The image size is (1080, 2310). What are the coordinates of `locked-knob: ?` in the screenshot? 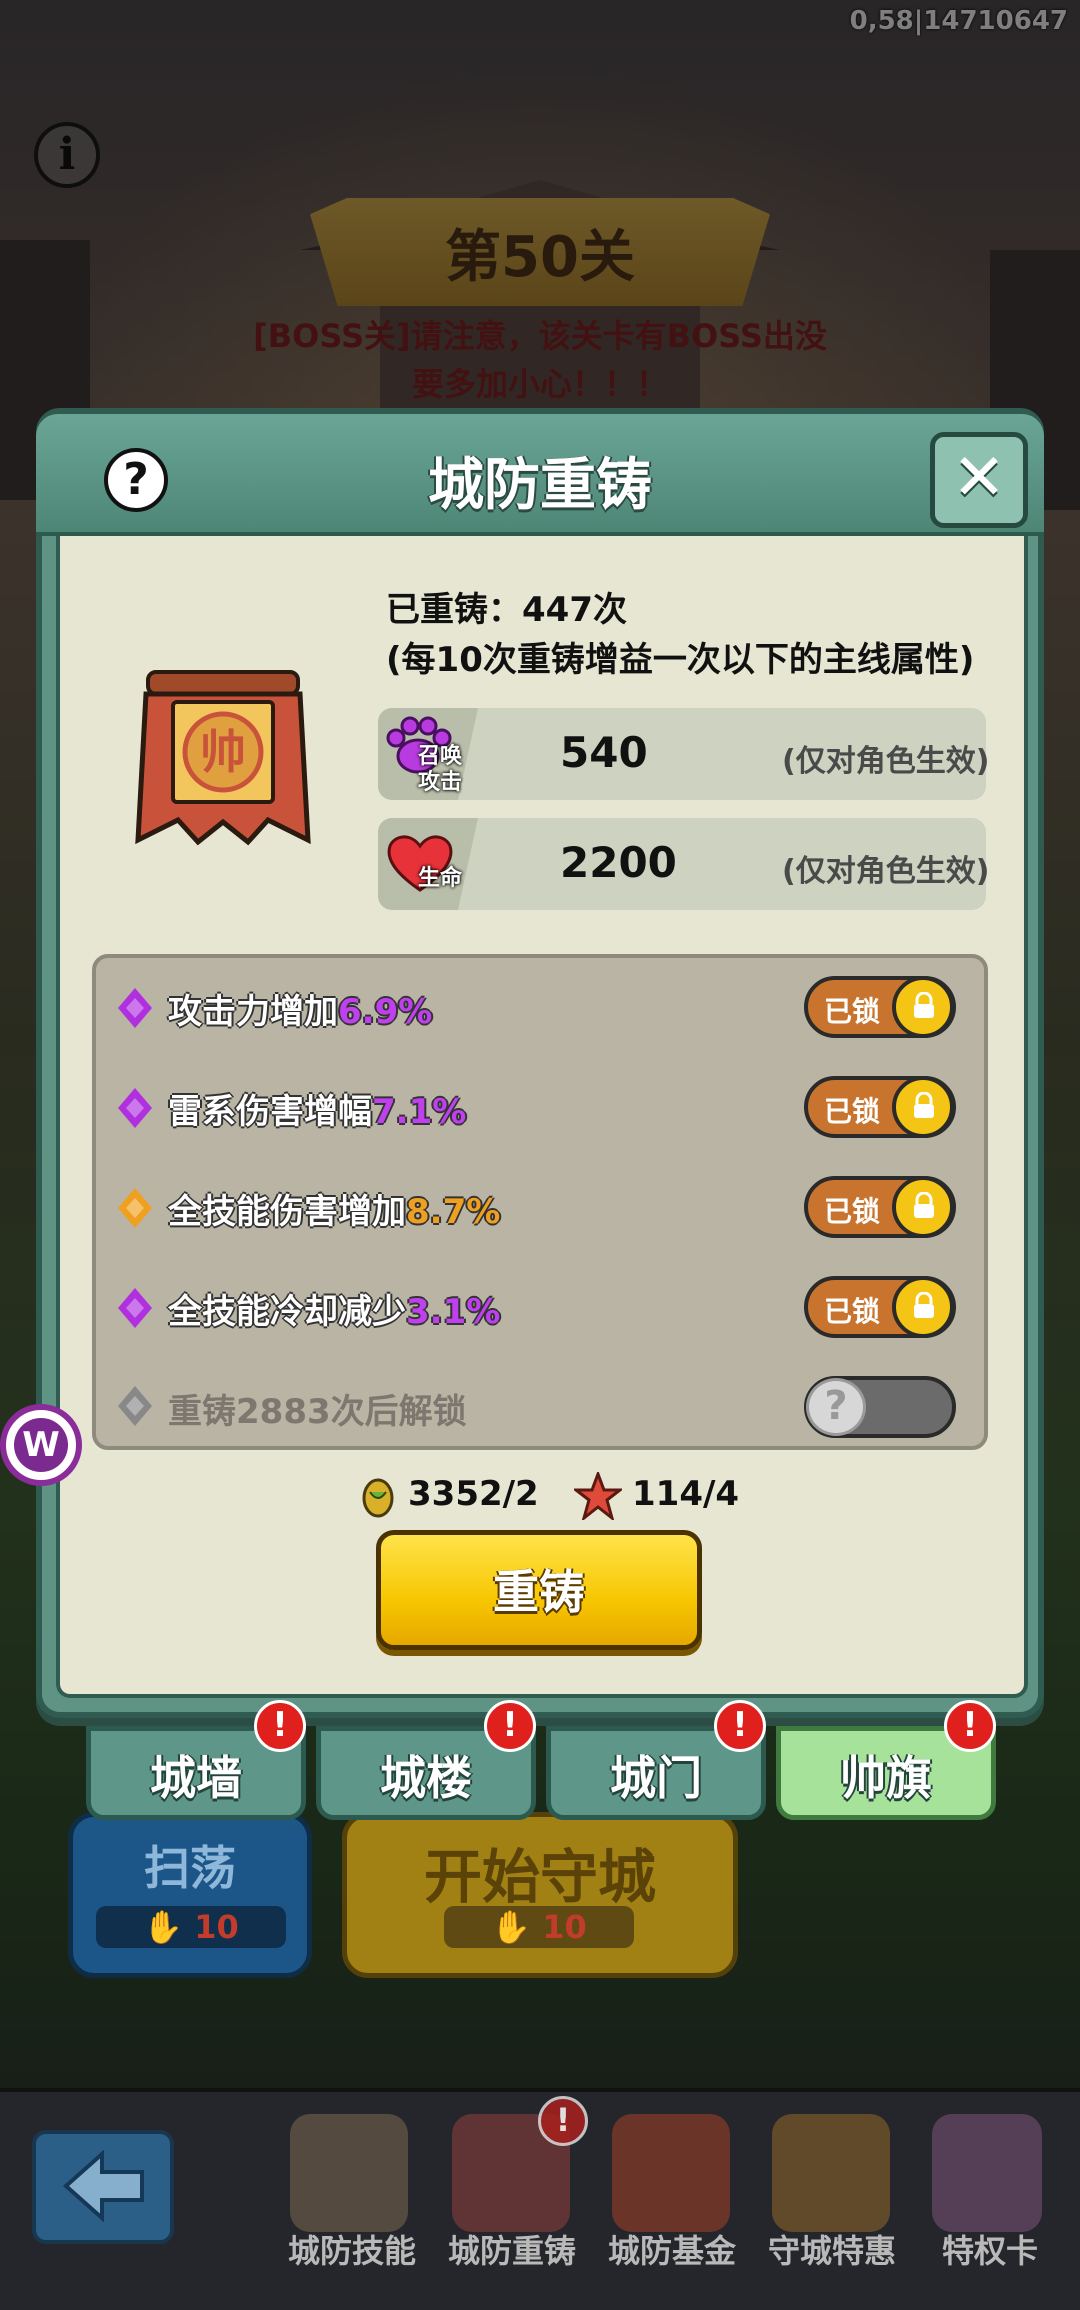 It's located at (836, 1407).